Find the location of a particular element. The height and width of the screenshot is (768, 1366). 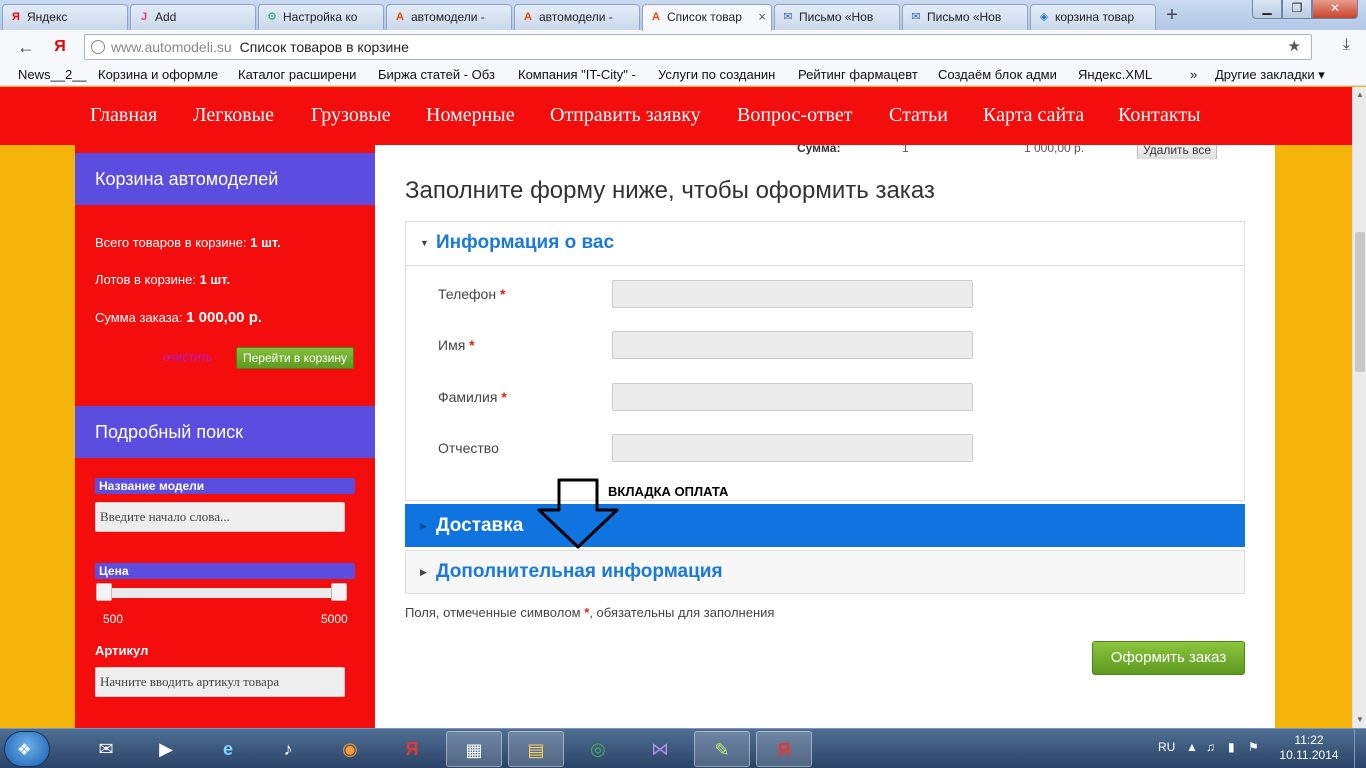

nav-link-home: Главная is located at coordinates (123, 115).